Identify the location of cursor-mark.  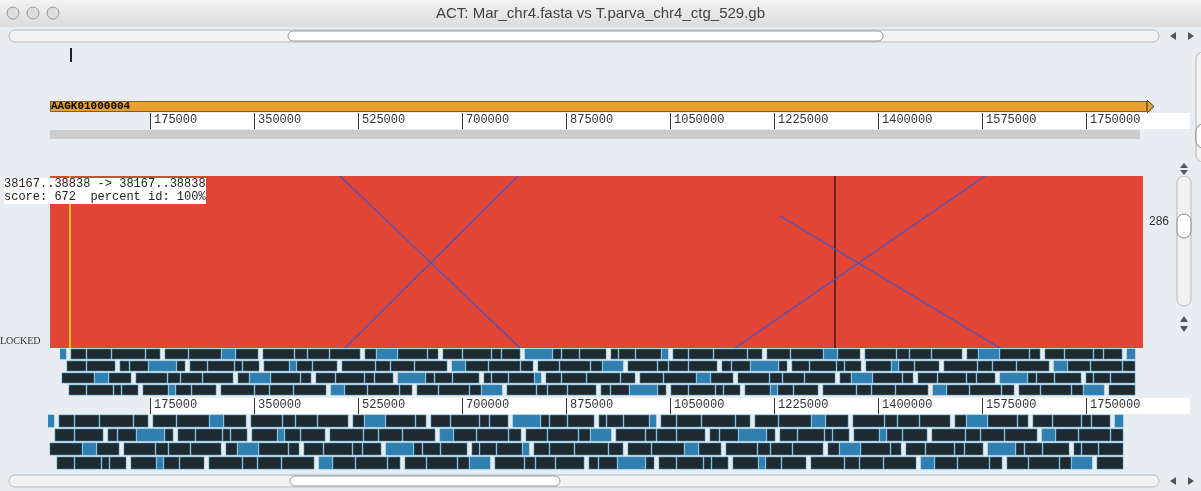
(71, 54).